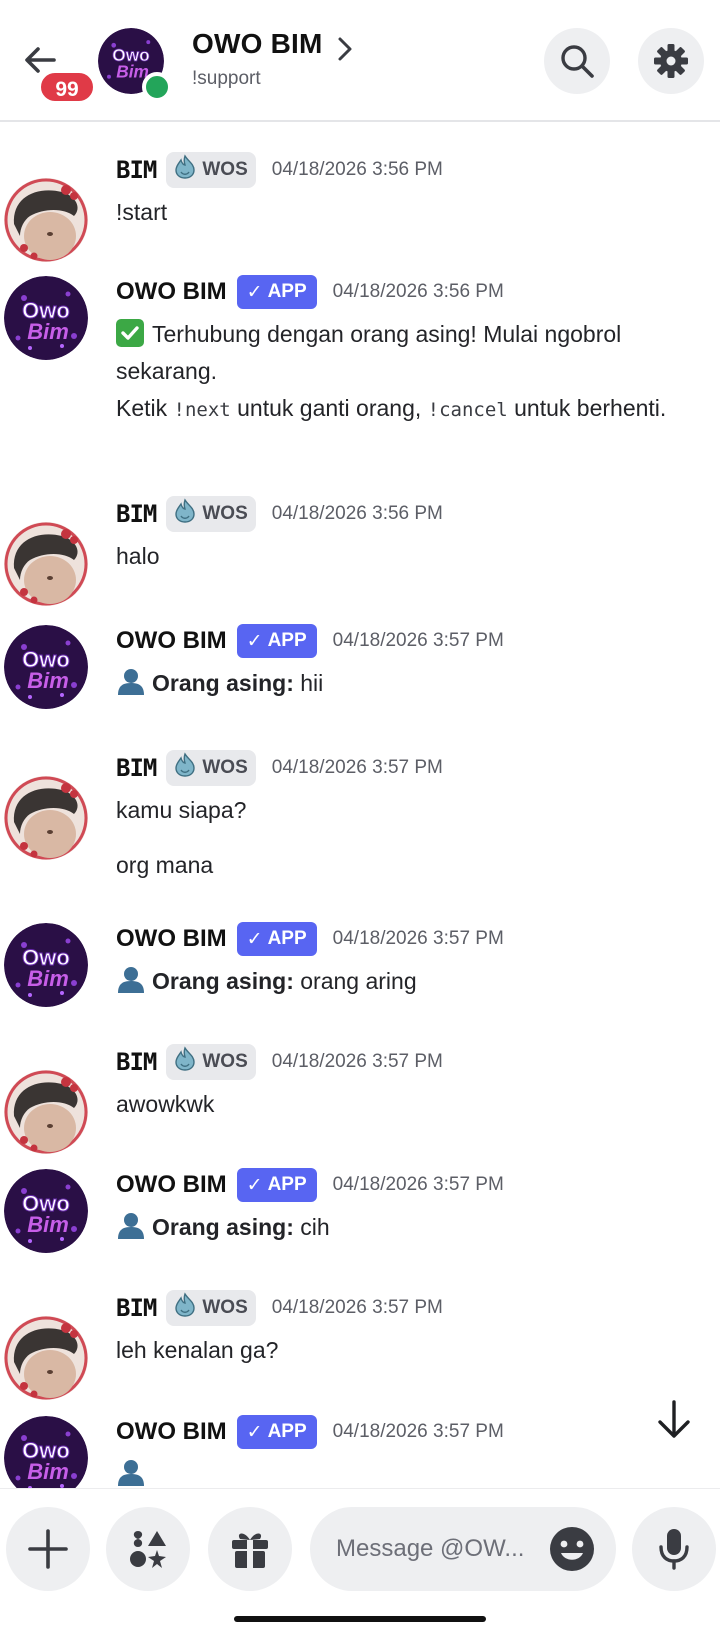 Image resolution: width=720 pixels, height=1625 pixels. What do you see at coordinates (360, 1619) in the screenshot?
I see `home-indicator` at bounding box center [360, 1619].